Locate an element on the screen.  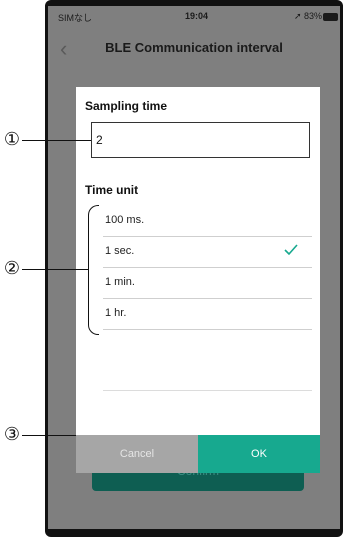
battery-status: ➚ 83% is located at coordinates (307, 16).